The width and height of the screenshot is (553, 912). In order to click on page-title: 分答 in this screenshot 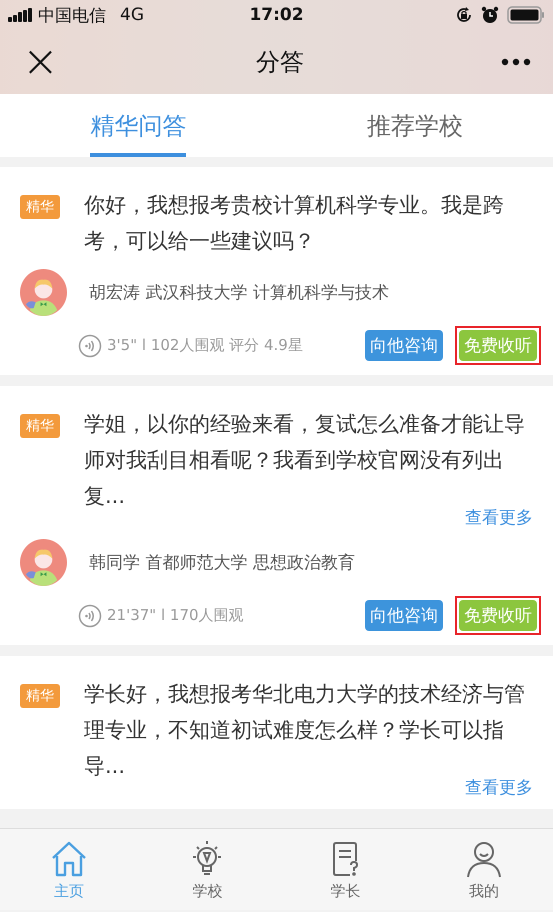, I will do `click(280, 62)`.